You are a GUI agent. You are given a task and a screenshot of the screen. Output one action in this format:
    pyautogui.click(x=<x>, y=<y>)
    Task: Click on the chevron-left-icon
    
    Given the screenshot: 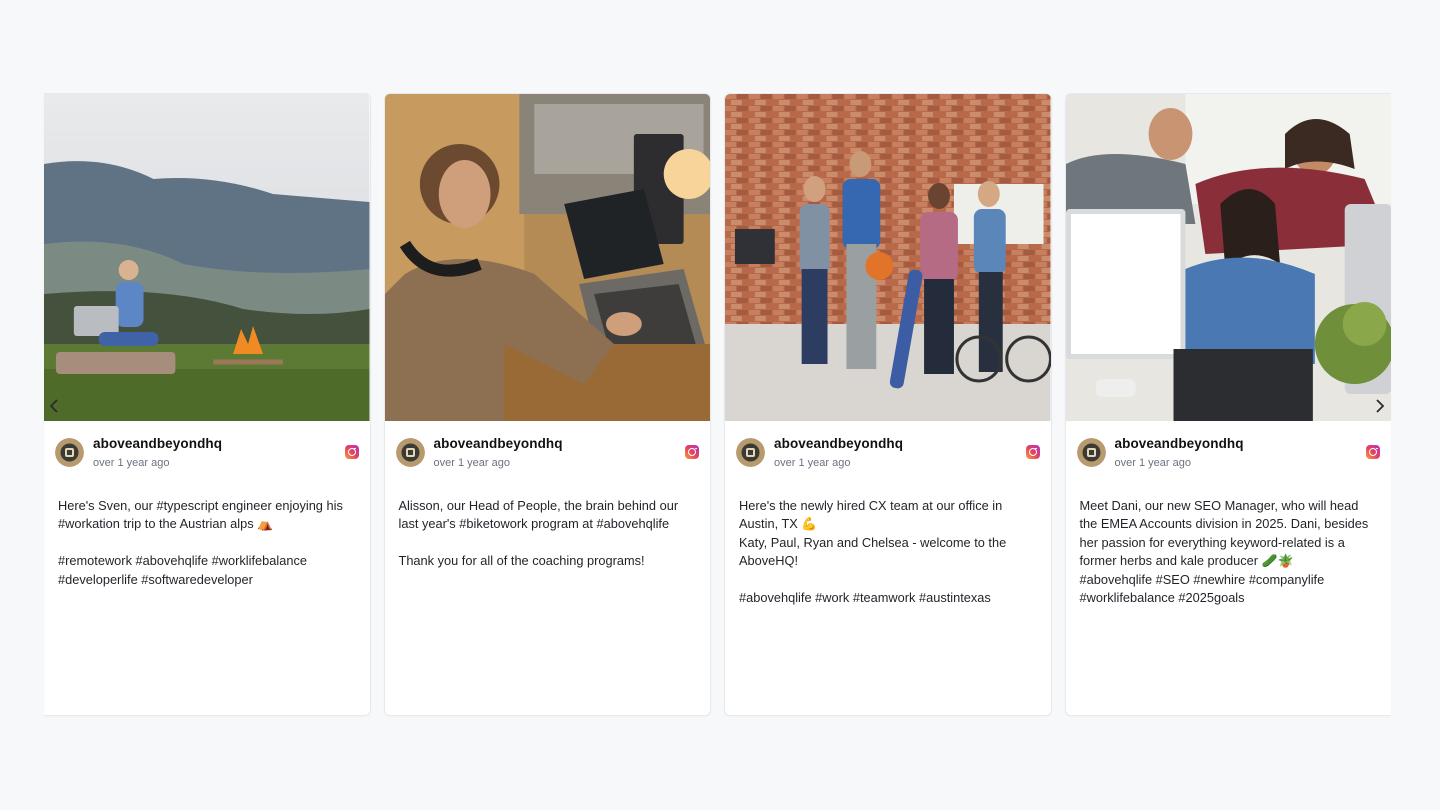 What is the action you would take?
    pyautogui.click(x=53, y=406)
    